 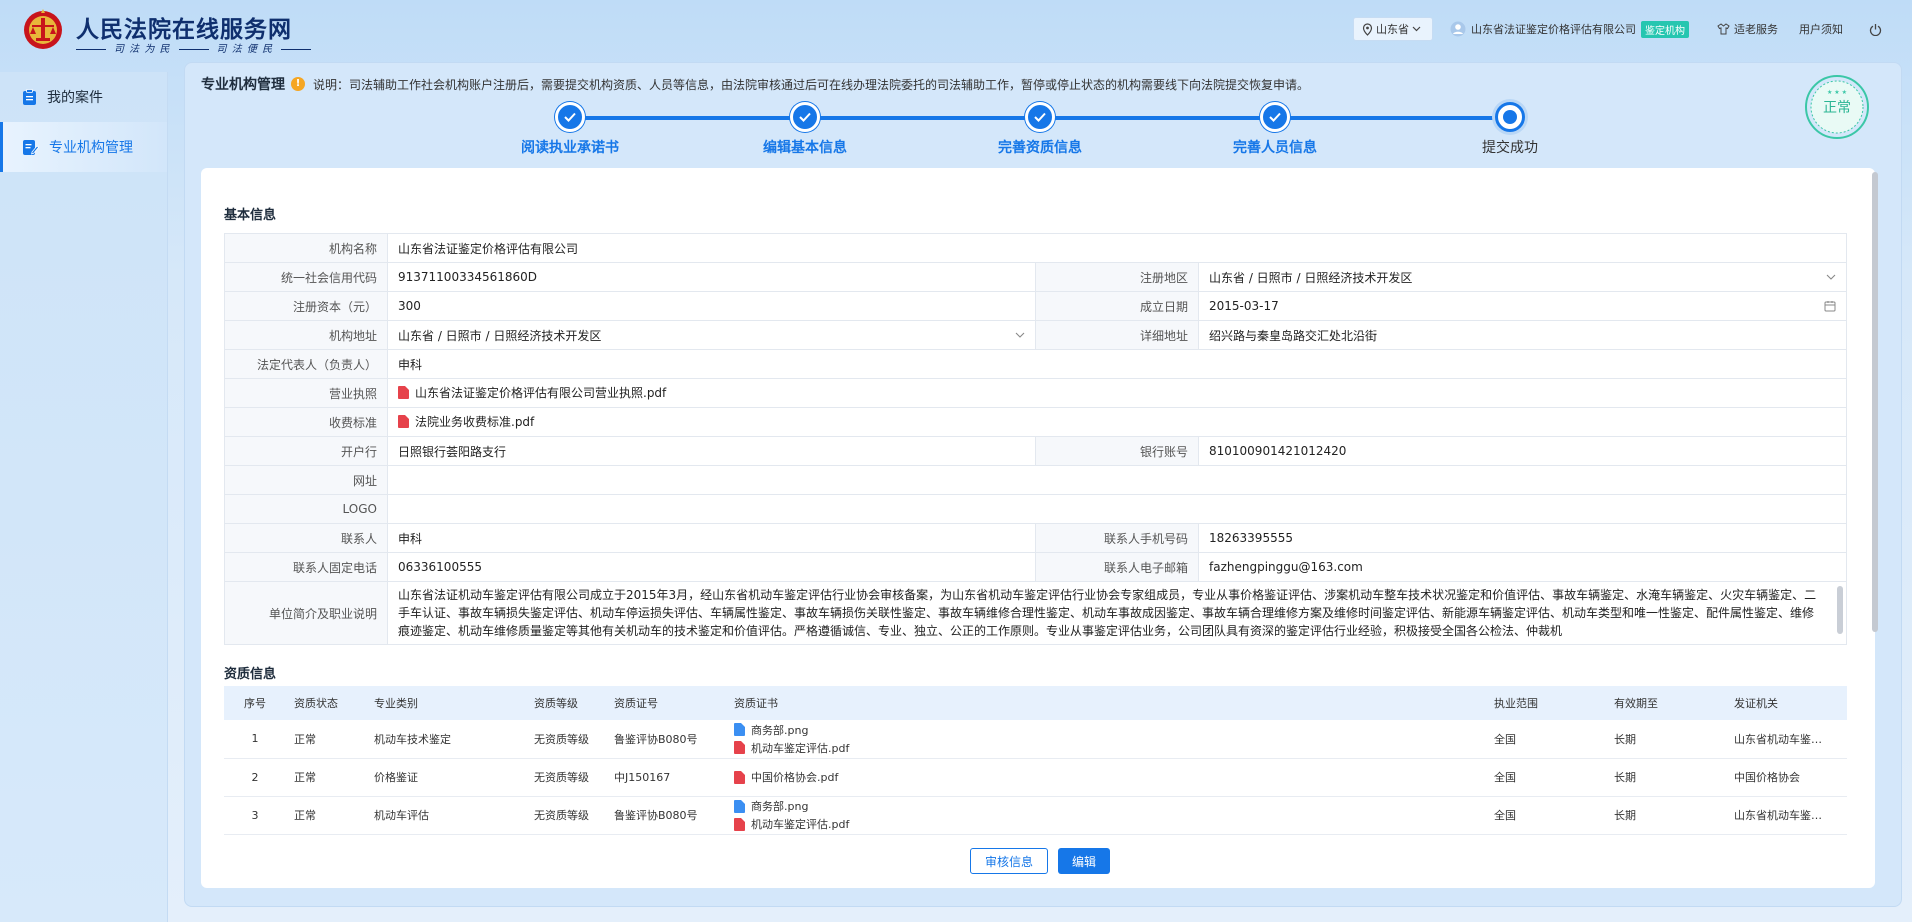 I want to click on row-scope: 全国, so click(x=1546, y=739).